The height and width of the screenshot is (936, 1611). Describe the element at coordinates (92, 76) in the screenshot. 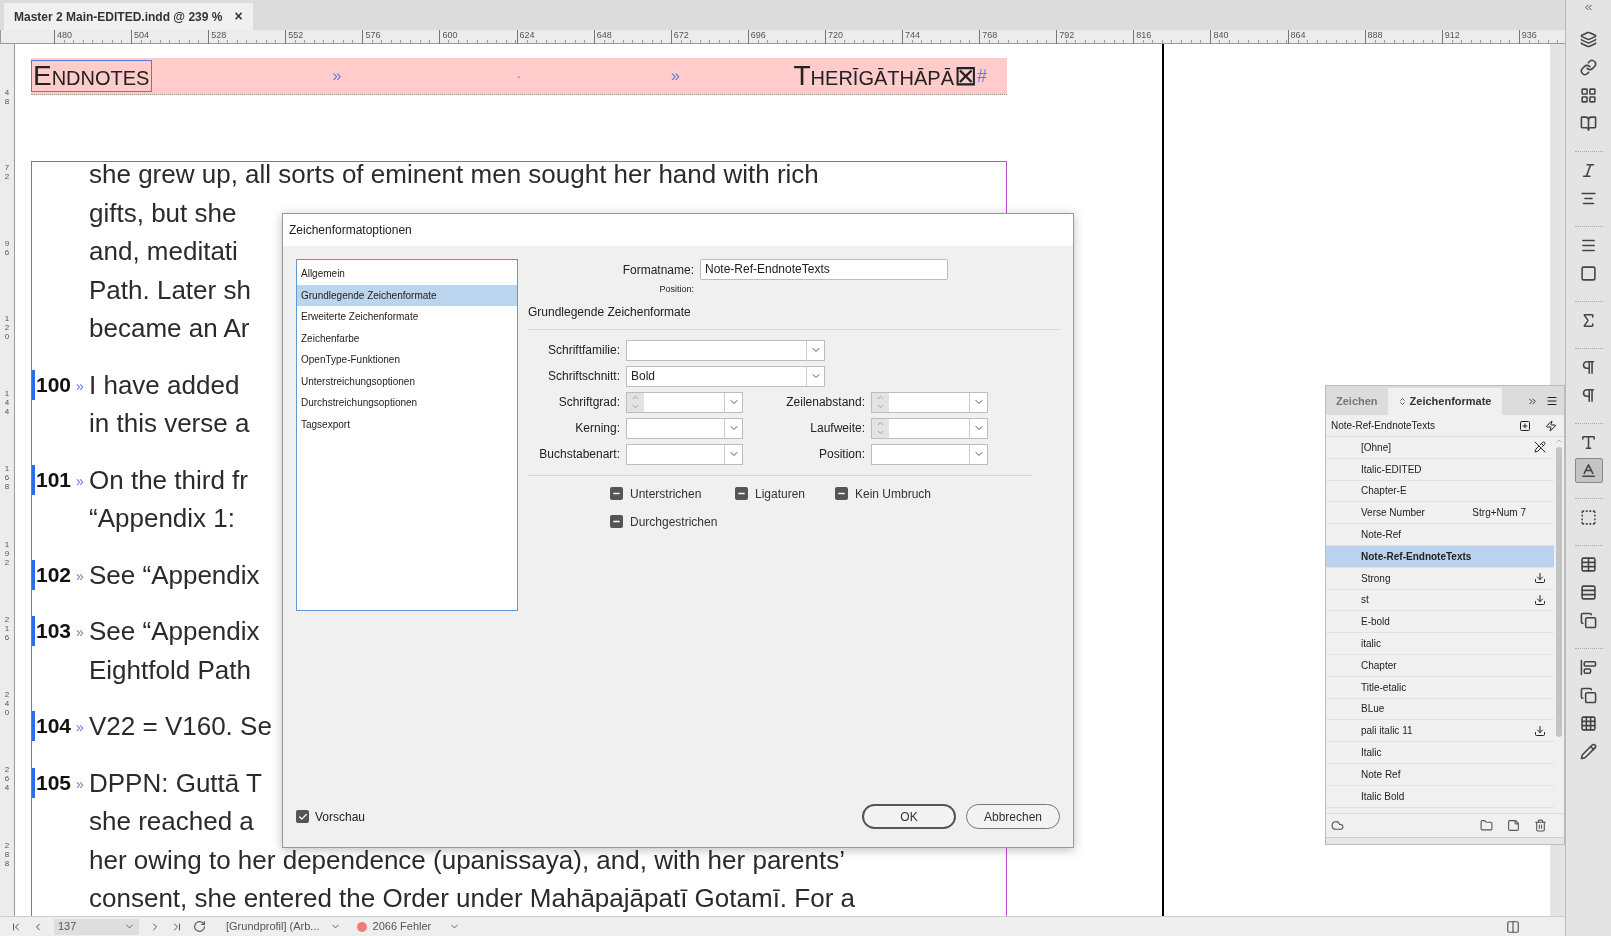

I see `header-text: Endnotes` at that location.